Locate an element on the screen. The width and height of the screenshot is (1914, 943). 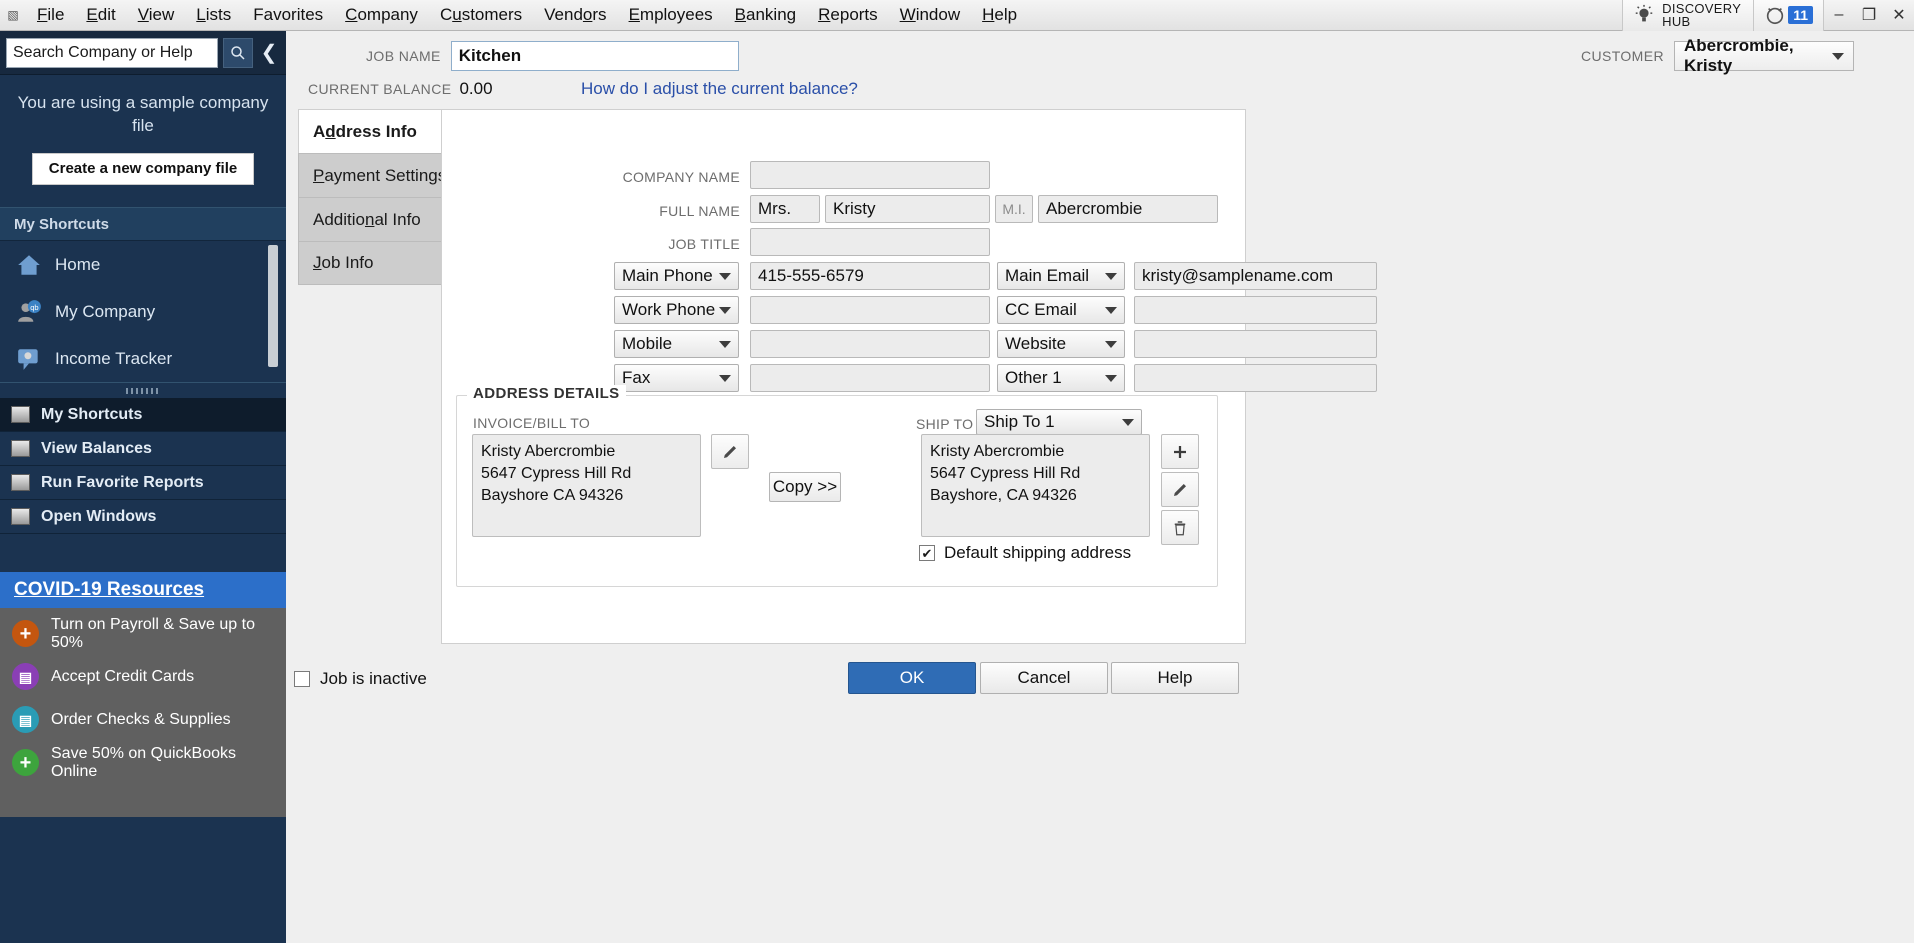
sidebar-nav-run-favorite-reports: Run Favorite Reports is located at coordinates (143, 483).